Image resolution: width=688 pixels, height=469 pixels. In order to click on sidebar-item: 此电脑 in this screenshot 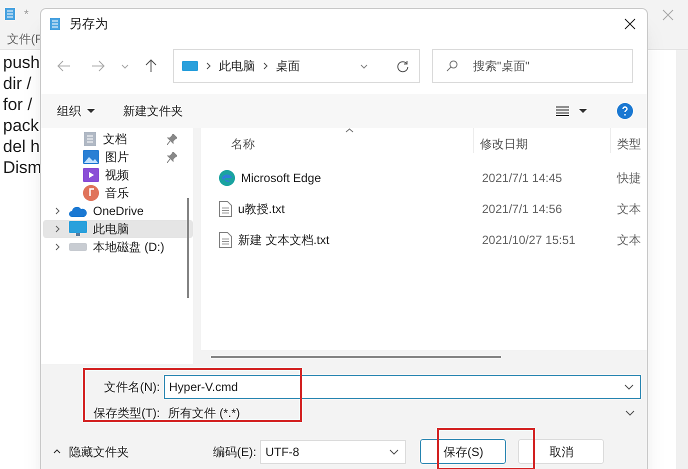, I will do `click(118, 229)`.